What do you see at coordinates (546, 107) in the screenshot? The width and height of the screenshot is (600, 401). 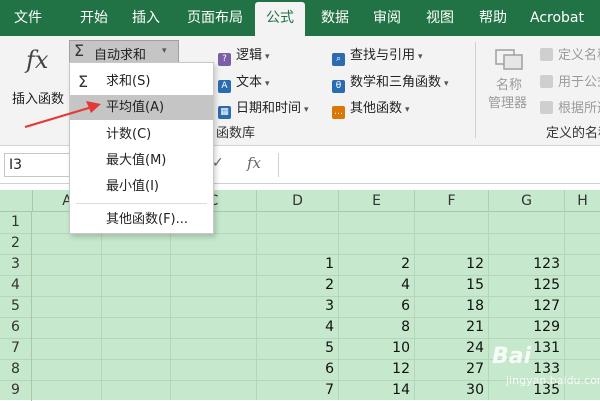 I see `create-from-selection-icon` at bounding box center [546, 107].